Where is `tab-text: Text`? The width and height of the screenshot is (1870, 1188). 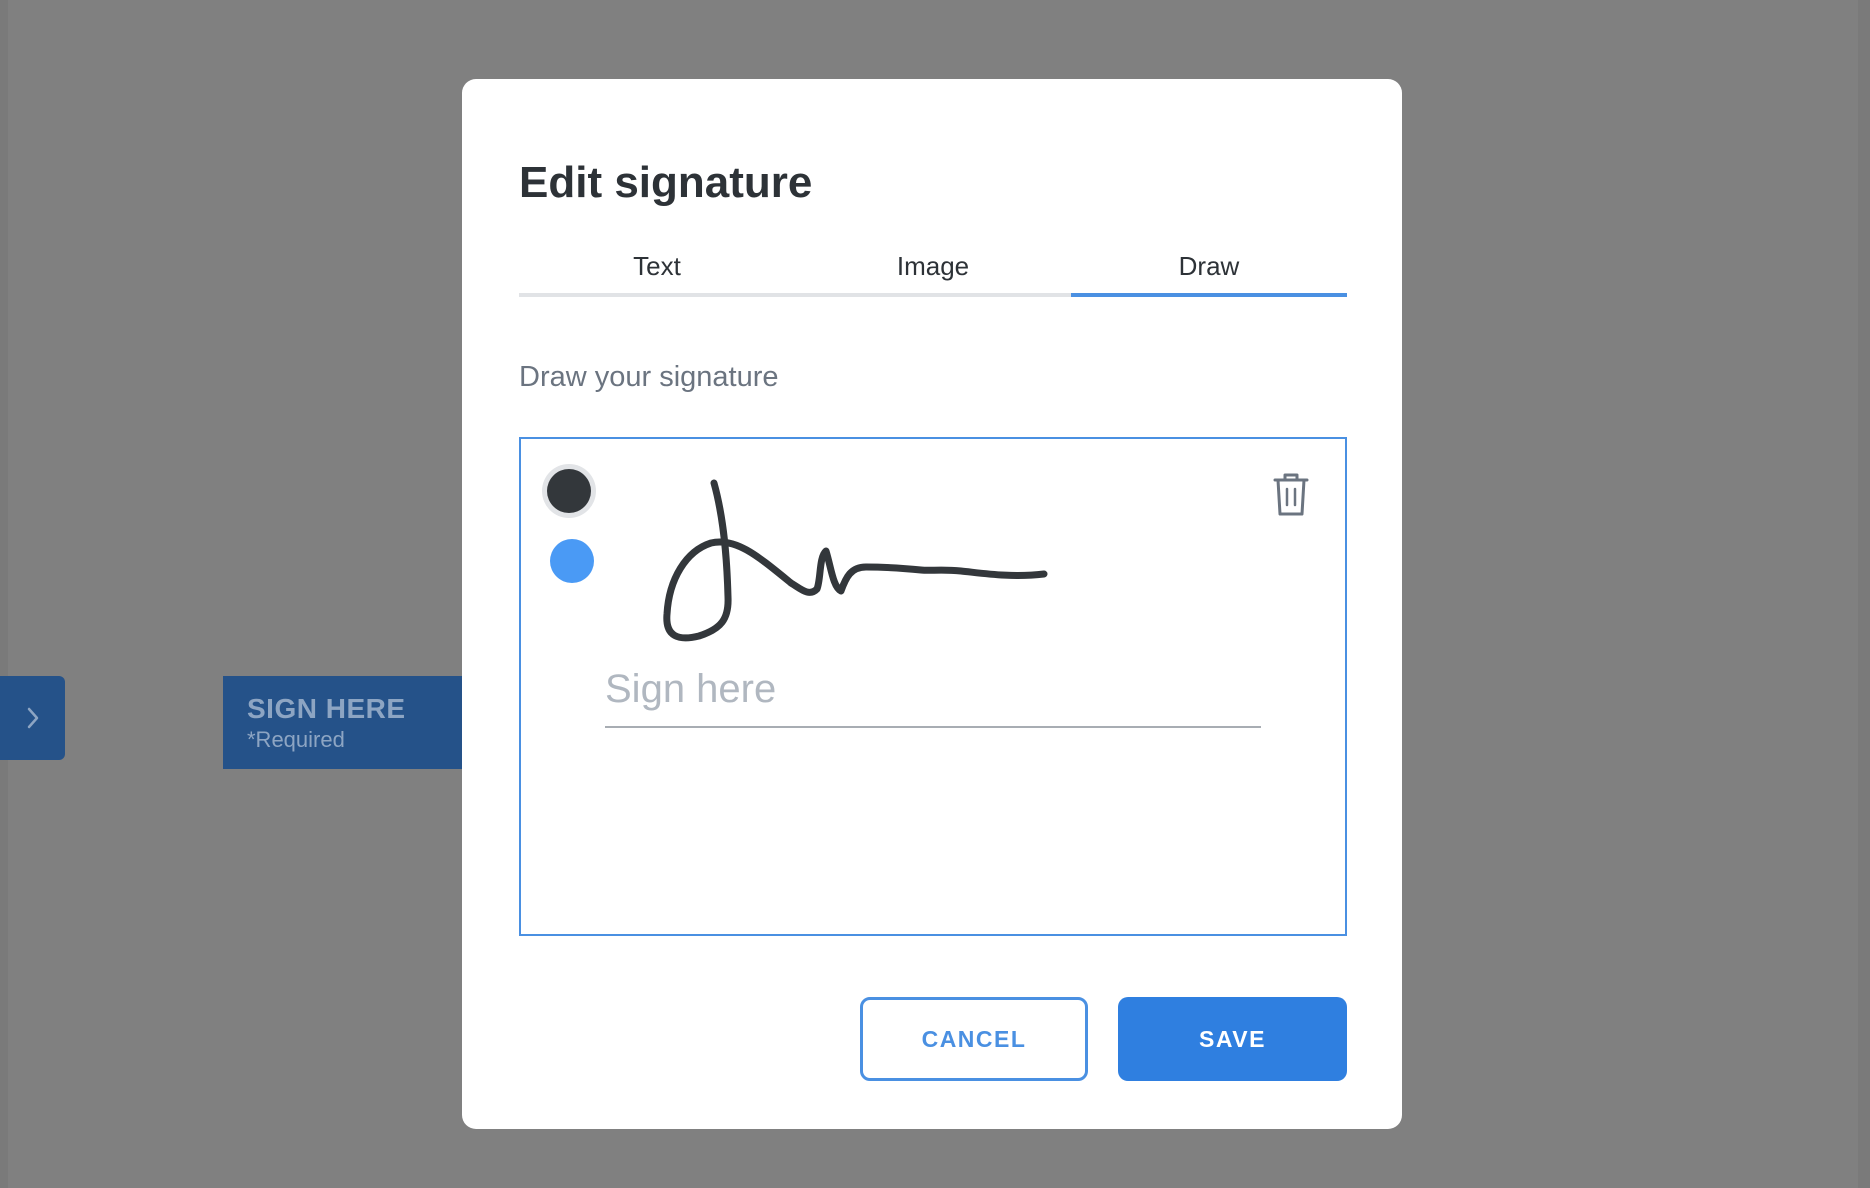 tab-text: Text is located at coordinates (657, 268).